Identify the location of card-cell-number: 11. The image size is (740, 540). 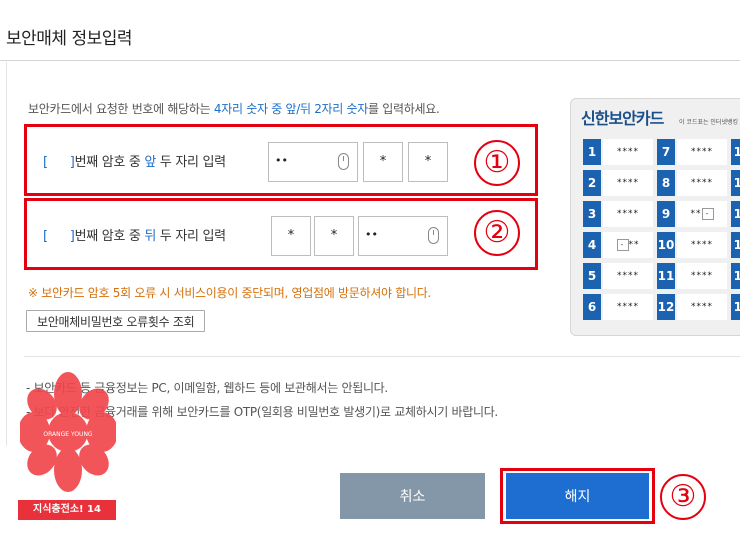
(666, 276).